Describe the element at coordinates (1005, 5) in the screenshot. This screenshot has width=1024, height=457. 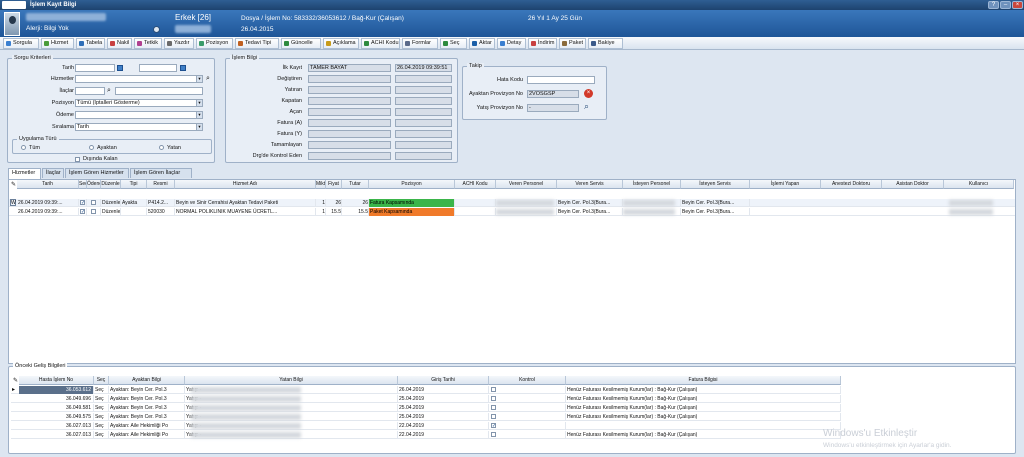
I see `minimize-button: –` at that location.